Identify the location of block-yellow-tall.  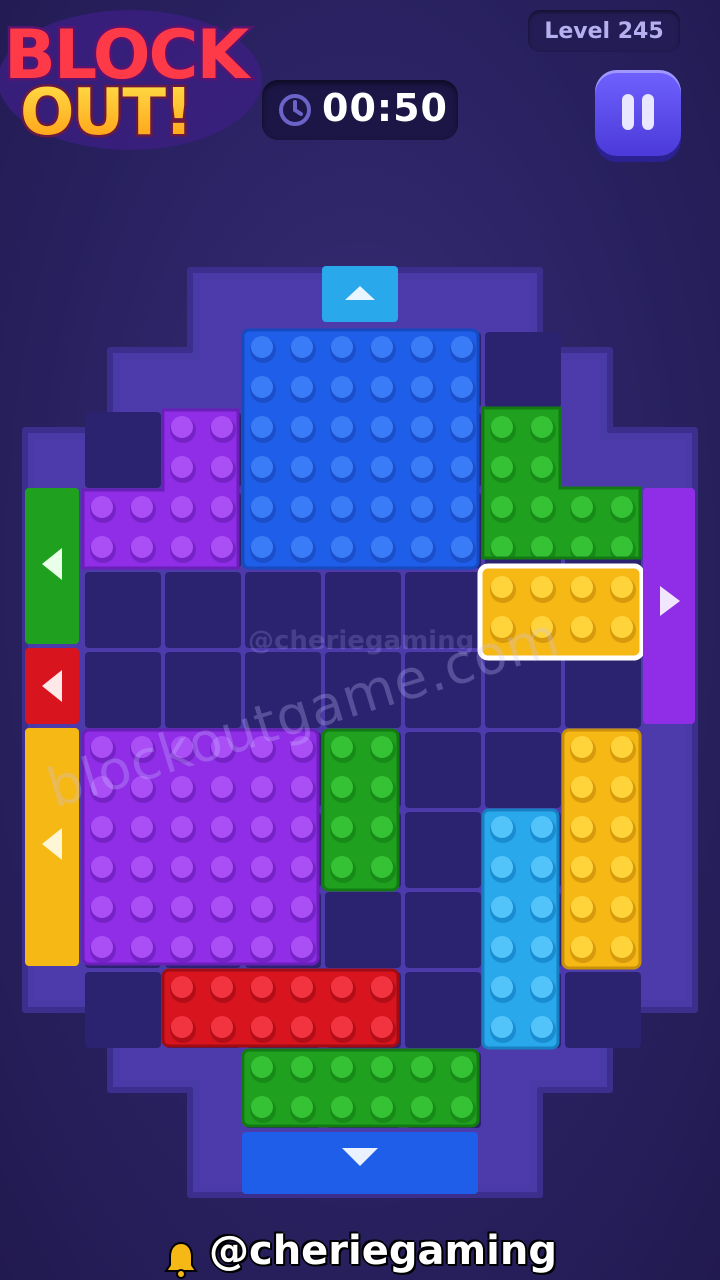
(601, 849).